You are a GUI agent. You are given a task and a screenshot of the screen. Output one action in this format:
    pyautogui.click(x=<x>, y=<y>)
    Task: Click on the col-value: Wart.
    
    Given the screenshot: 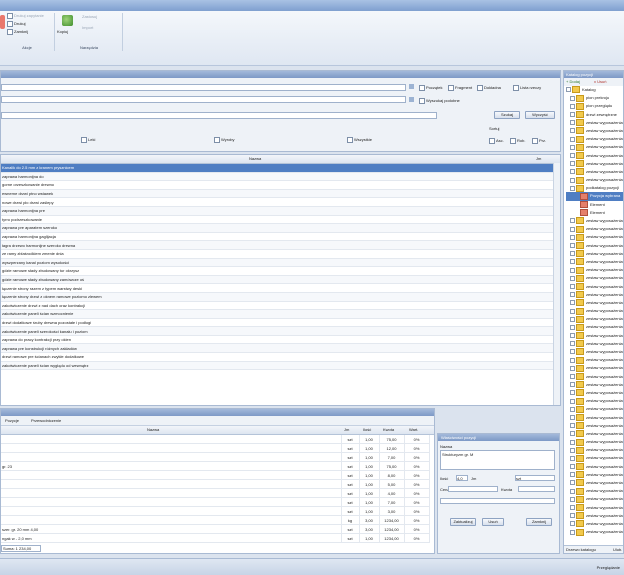 What is the action you would take?
    pyautogui.click(x=413, y=429)
    